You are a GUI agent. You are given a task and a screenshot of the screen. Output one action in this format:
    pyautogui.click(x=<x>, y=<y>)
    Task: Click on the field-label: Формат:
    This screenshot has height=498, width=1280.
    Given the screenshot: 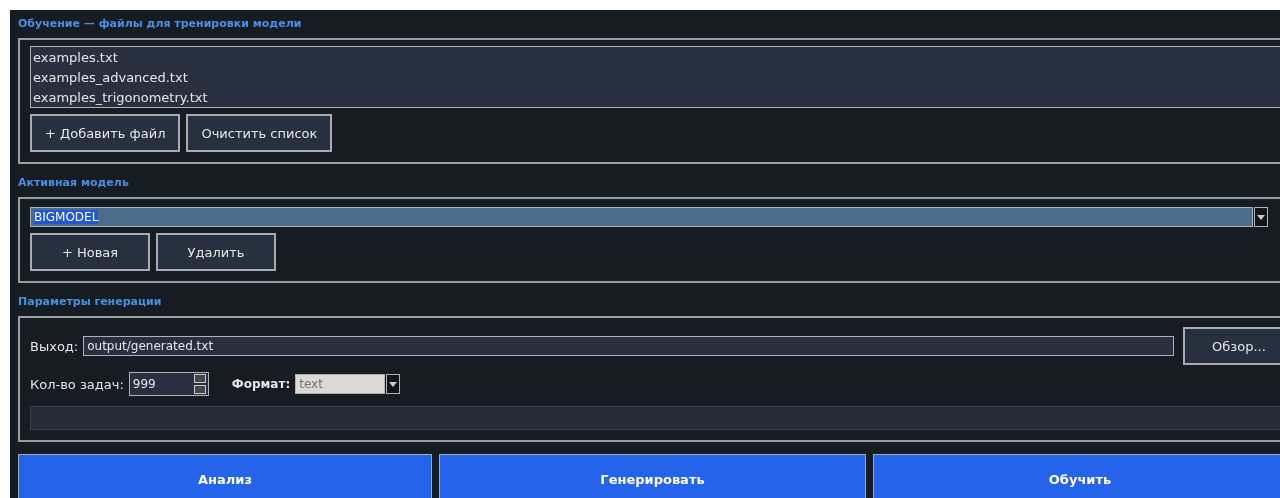 What is the action you would take?
    pyautogui.click(x=261, y=384)
    